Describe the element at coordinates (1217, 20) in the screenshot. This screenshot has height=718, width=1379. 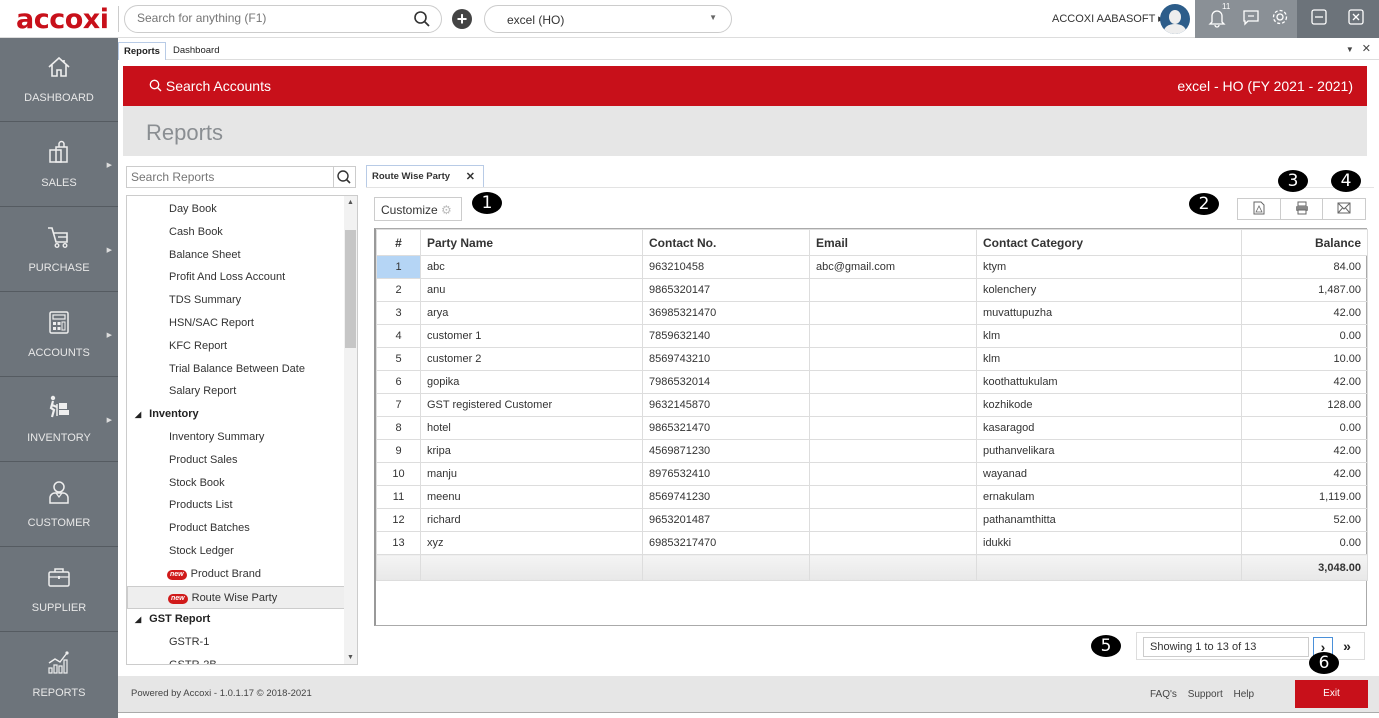
I see `bell-icon` at that location.